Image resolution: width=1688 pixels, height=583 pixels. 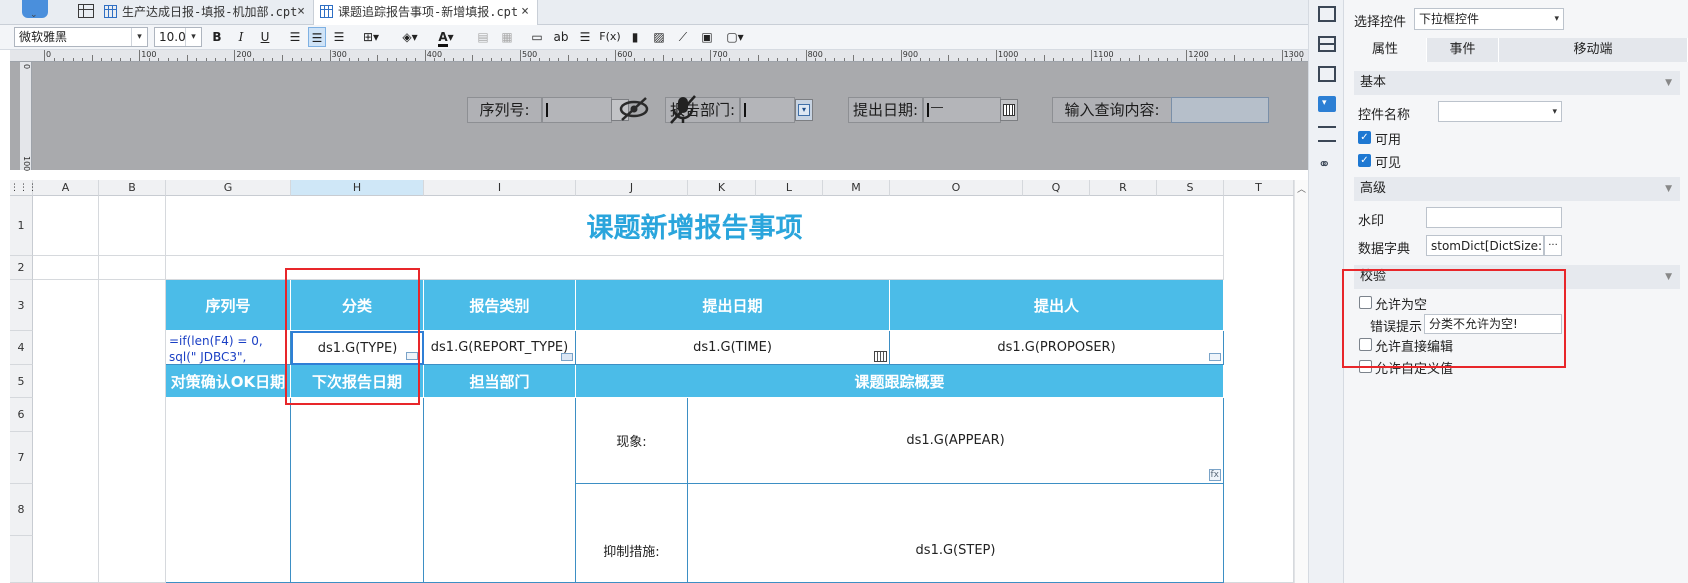 I want to click on tab-attributes: 属性, so click(x=1385, y=50).